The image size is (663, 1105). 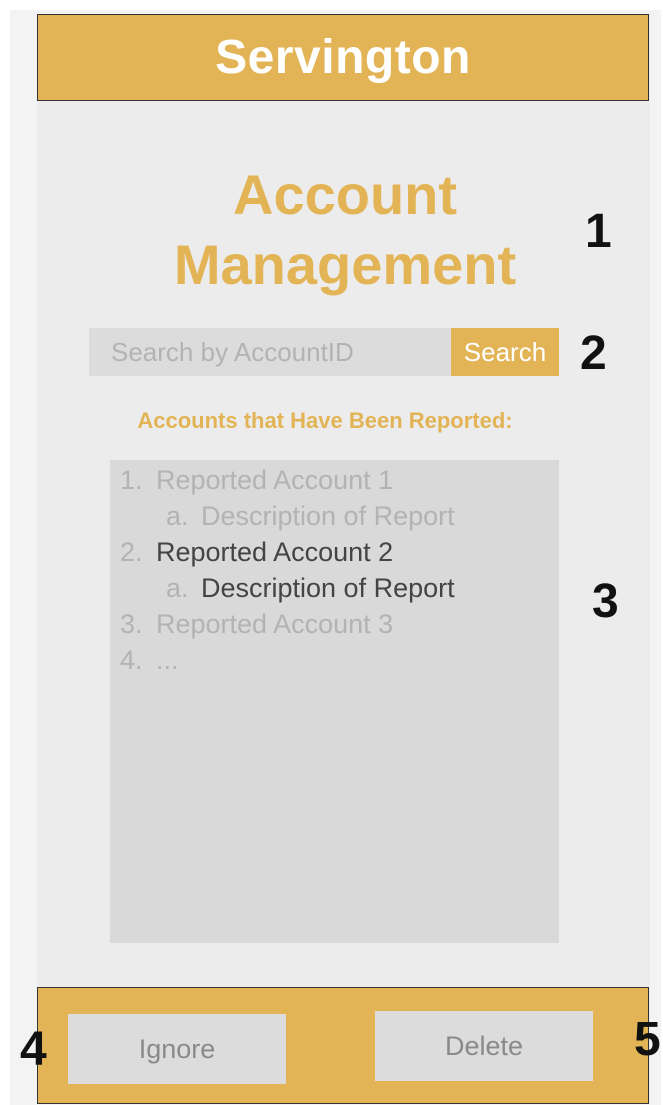 I want to click on list-item-number: 4., so click(x=131, y=660).